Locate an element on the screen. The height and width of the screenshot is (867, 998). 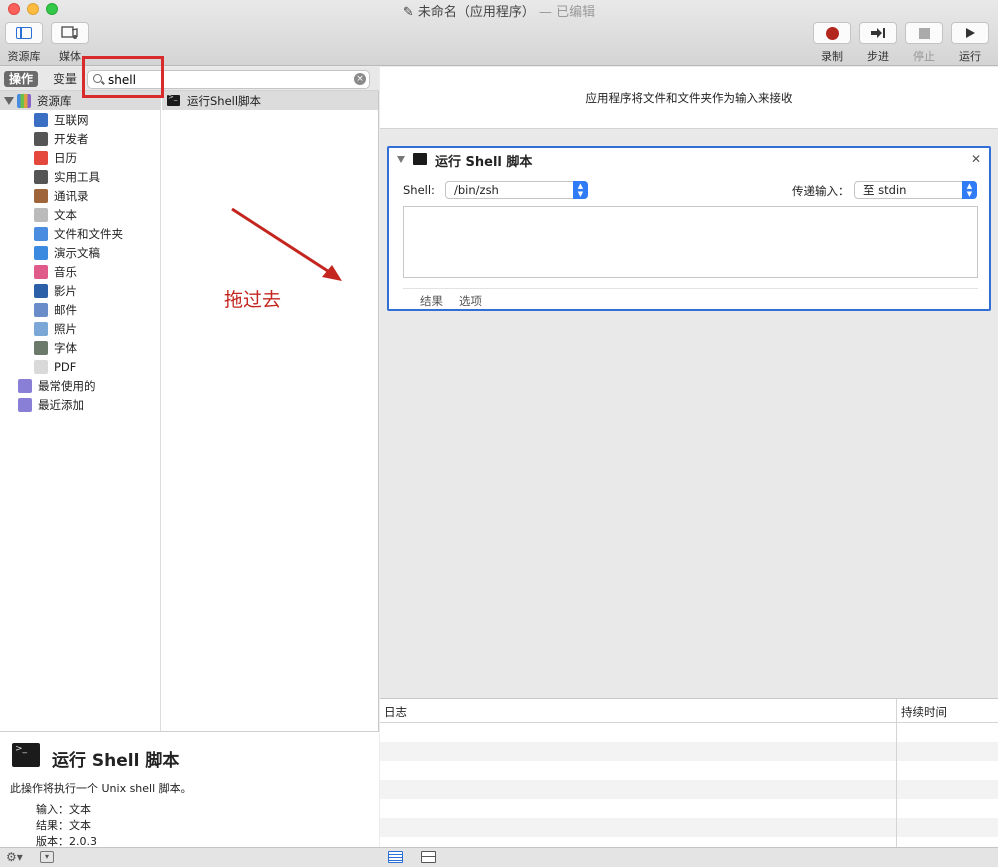
sidebar-item-label: PDF is located at coordinates (65, 366).